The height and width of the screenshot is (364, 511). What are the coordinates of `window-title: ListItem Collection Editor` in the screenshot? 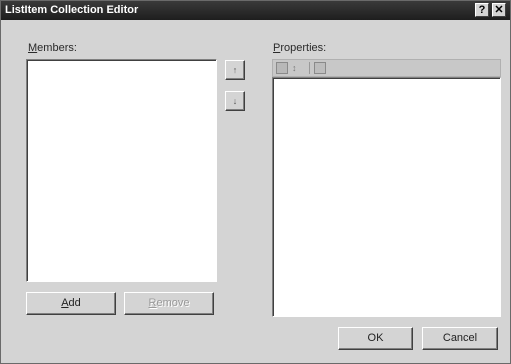 It's located at (72, 10).